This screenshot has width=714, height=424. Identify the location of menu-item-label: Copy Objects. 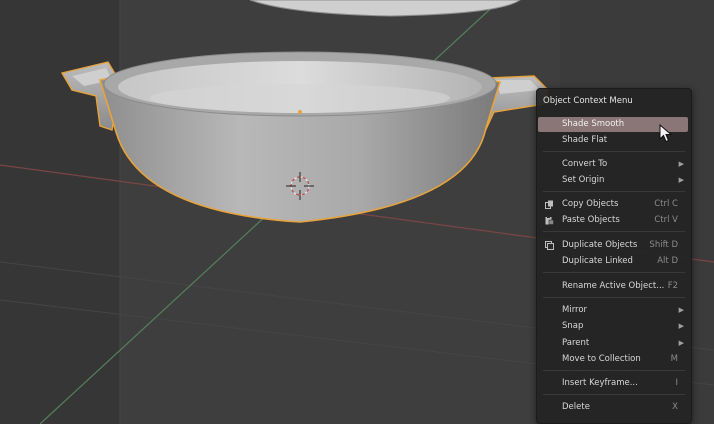
(590, 204).